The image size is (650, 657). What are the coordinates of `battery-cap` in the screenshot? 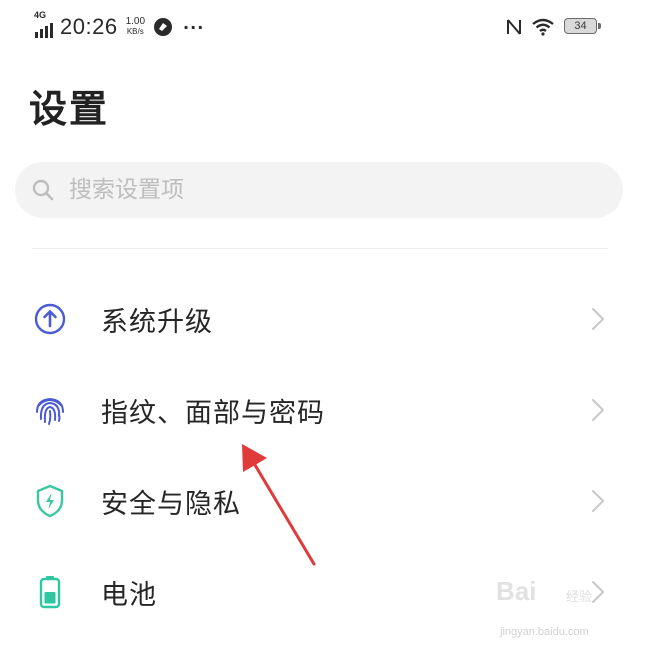 It's located at (599, 26).